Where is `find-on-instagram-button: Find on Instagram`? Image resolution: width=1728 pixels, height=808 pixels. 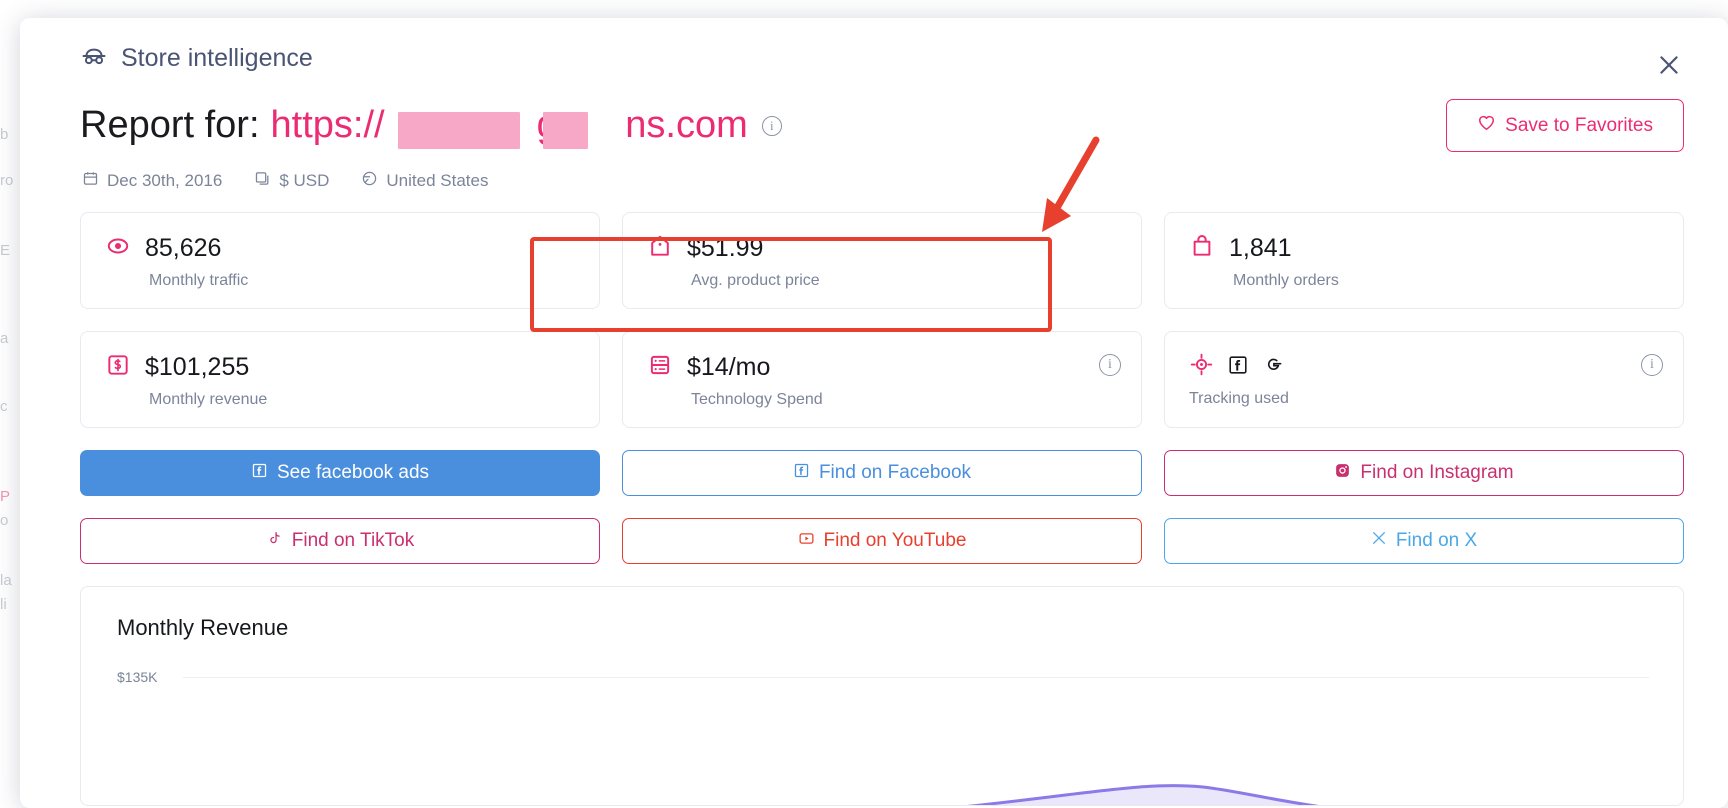
find-on-instagram-button: Find on Instagram is located at coordinates (1424, 473).